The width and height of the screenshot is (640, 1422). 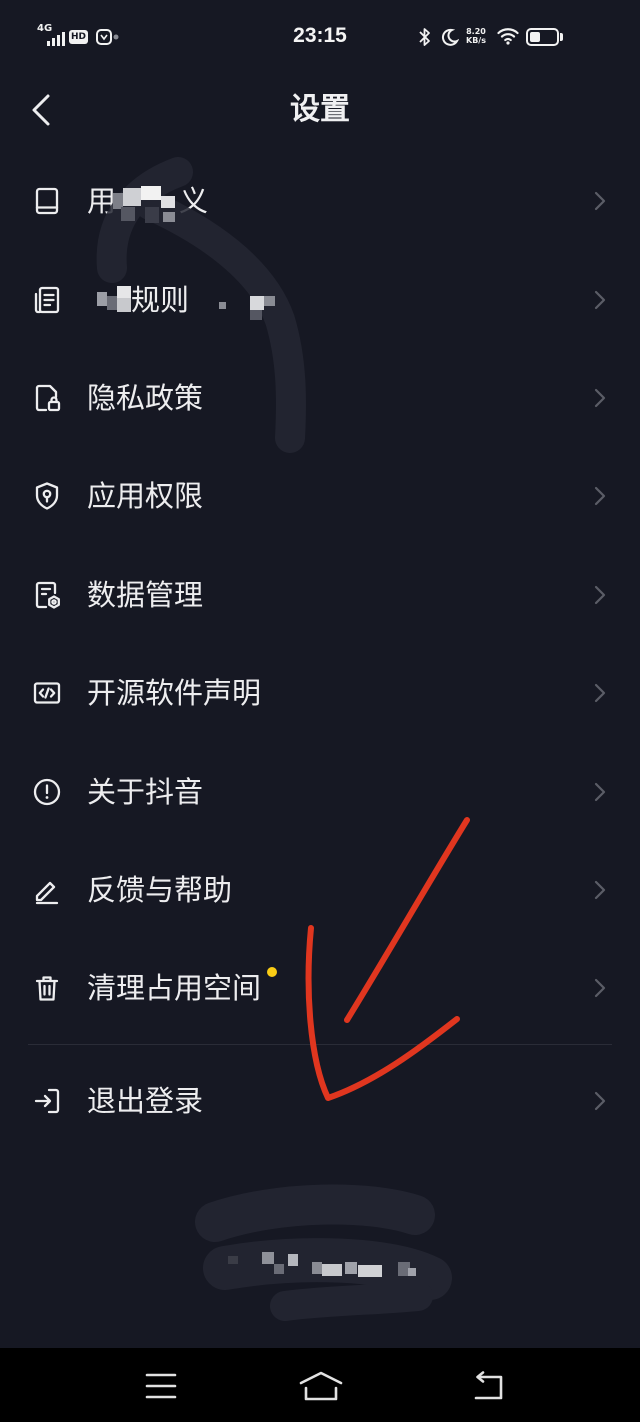 What do you see at coordinates (320, 109) in the screenshot?
I see `page-title: 设置` at bounding box center [320, 109].